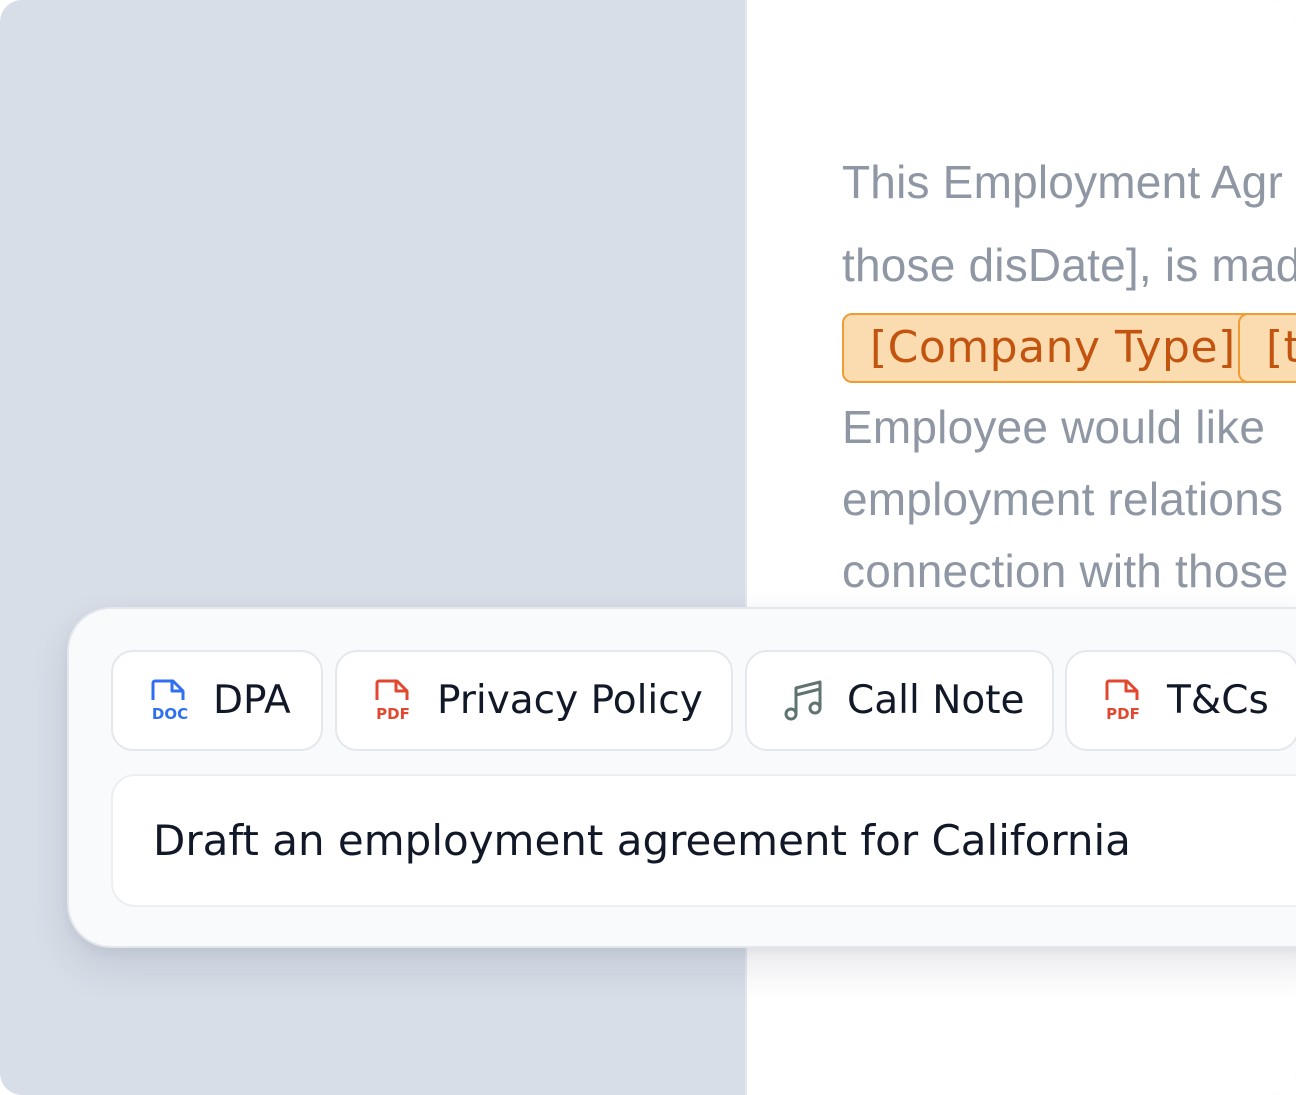  Describe the element at coordinates (570, 700) in the screenshot. I see `attachment-label: Privacy Policy` at that location.